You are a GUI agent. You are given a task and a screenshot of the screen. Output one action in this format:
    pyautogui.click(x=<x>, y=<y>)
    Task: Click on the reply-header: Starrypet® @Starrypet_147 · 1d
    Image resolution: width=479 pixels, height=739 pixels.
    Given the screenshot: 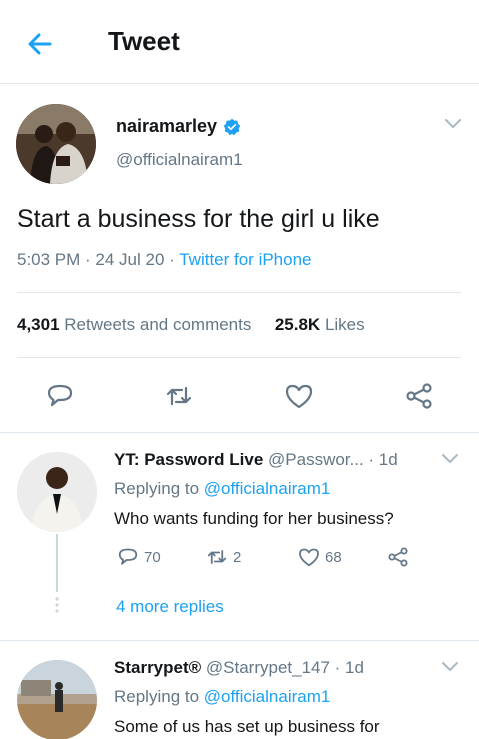 What is the action you would take?
    pyautogui.click(x=239, y=668)
    